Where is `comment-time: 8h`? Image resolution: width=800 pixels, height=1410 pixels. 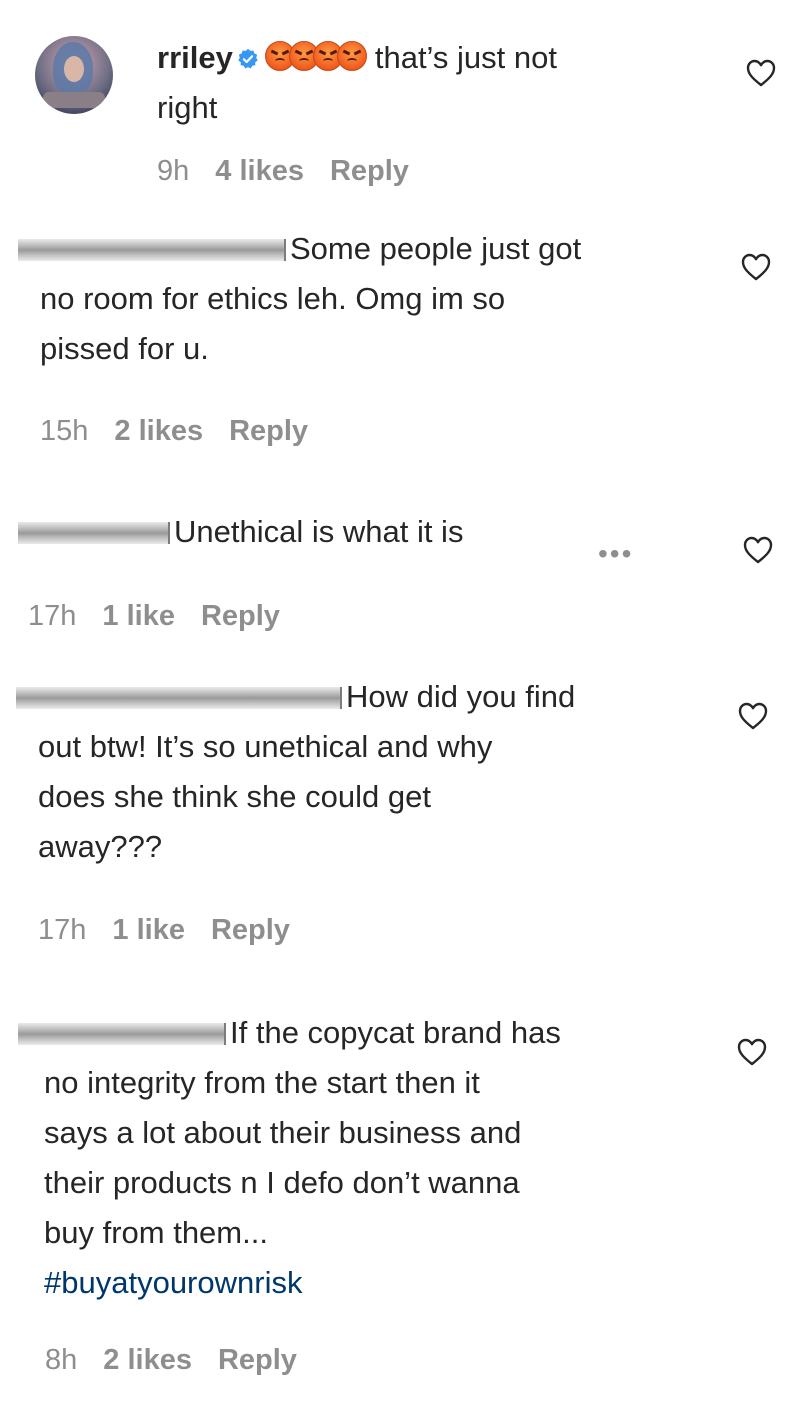
comment-time: 8h is located at coordinates (61, 1360).